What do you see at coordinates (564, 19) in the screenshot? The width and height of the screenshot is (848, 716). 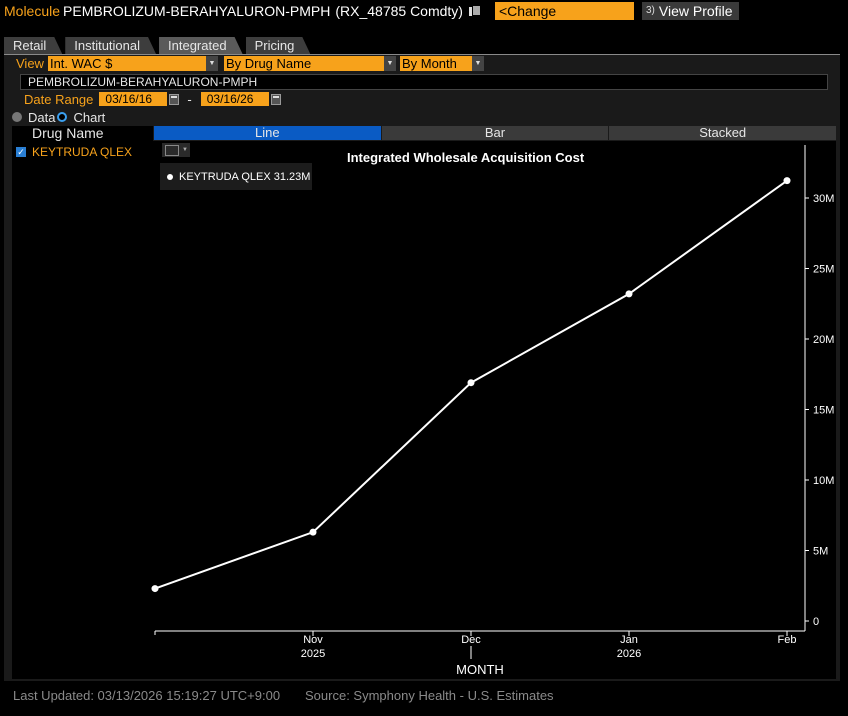 I see `change-molecule-button: <Change Molecule>` at bounding box center [564, 19].